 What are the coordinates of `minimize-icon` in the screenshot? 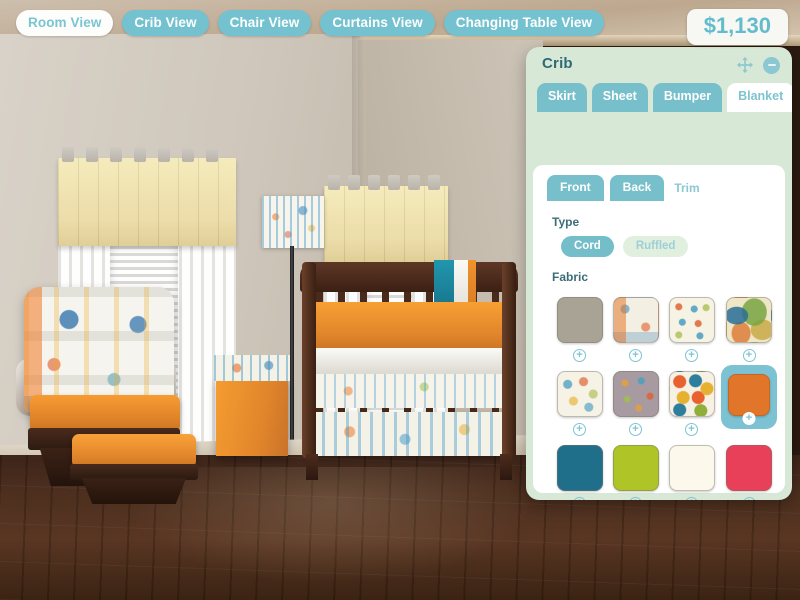 It's located at (771, 65).